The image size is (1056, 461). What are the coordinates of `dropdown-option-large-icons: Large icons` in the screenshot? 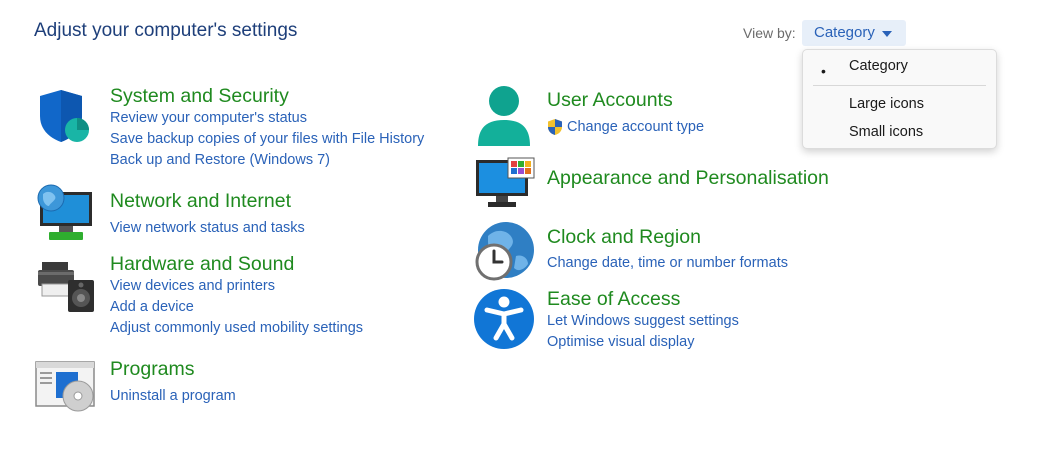 It's located at (886, 104).